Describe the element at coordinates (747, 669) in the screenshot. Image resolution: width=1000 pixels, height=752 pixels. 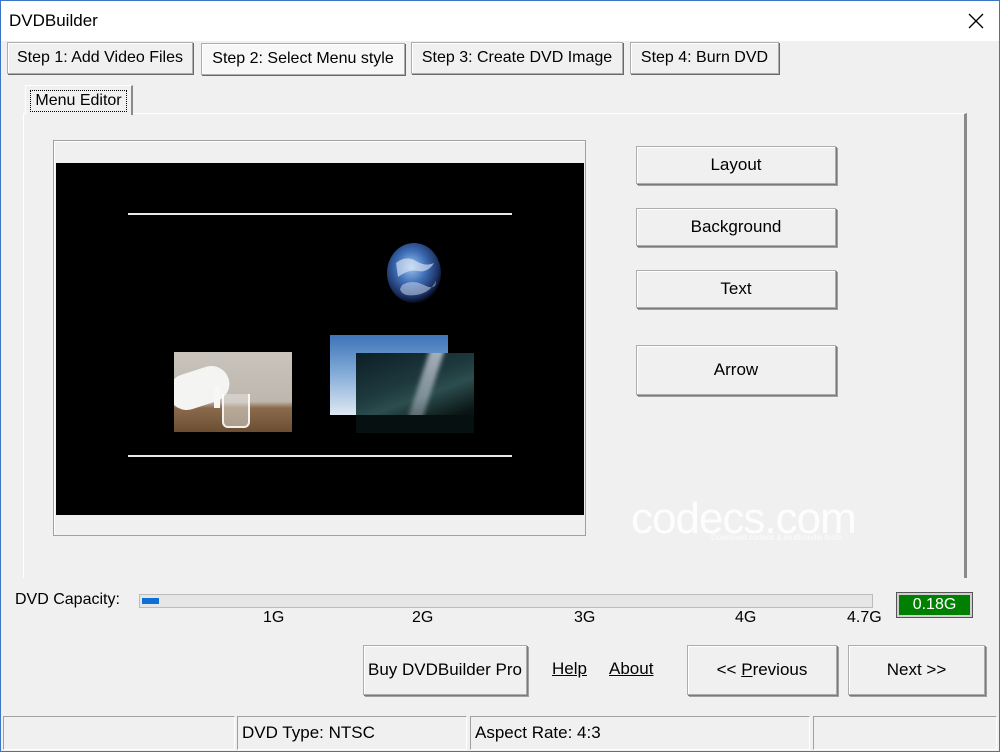
I see `previous-accelerator: P` at that location.